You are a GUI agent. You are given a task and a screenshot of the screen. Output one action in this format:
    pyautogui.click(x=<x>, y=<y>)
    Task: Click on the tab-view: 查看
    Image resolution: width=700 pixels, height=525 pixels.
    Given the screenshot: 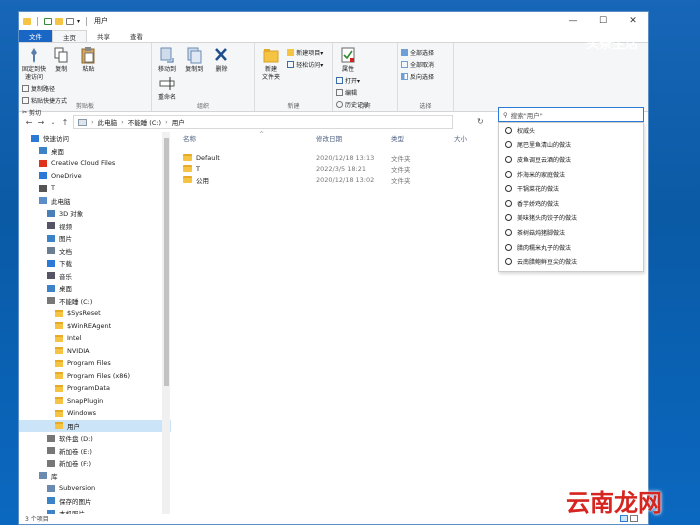 What is the action you would take?
    pyautogui.click(x=136, y=36)
    